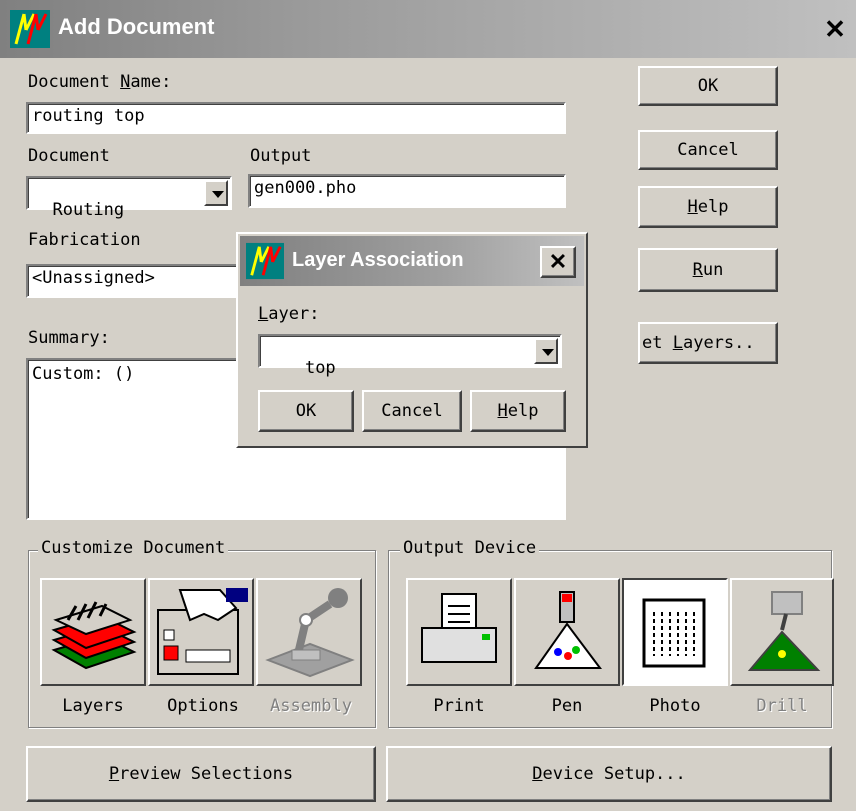 This screenshot has width=856, height=811. I want to click on drill-button, so click(782, 632).